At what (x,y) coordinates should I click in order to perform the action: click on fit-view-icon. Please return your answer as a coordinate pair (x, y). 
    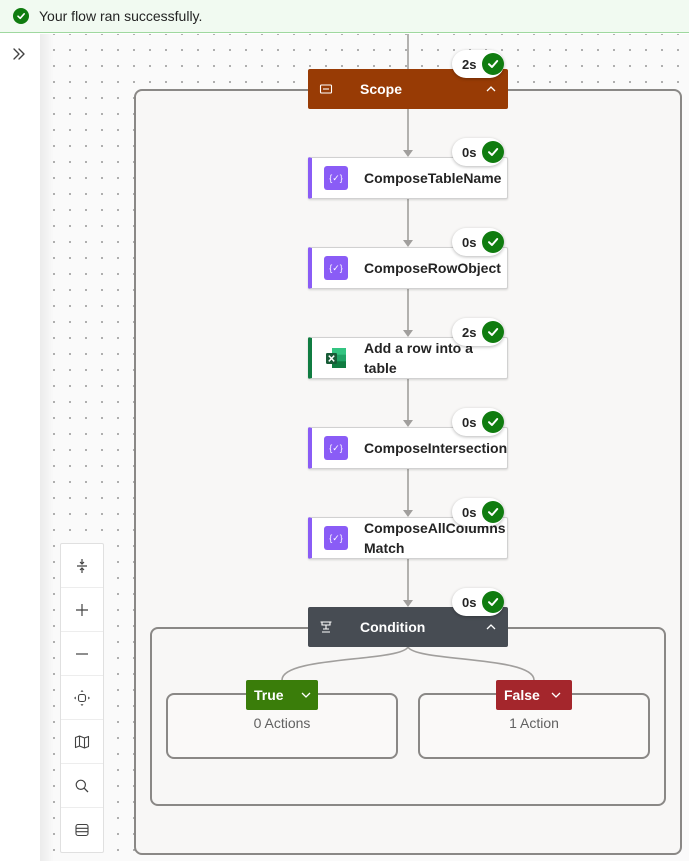
    Looking at the image, I should click on (82, 697).